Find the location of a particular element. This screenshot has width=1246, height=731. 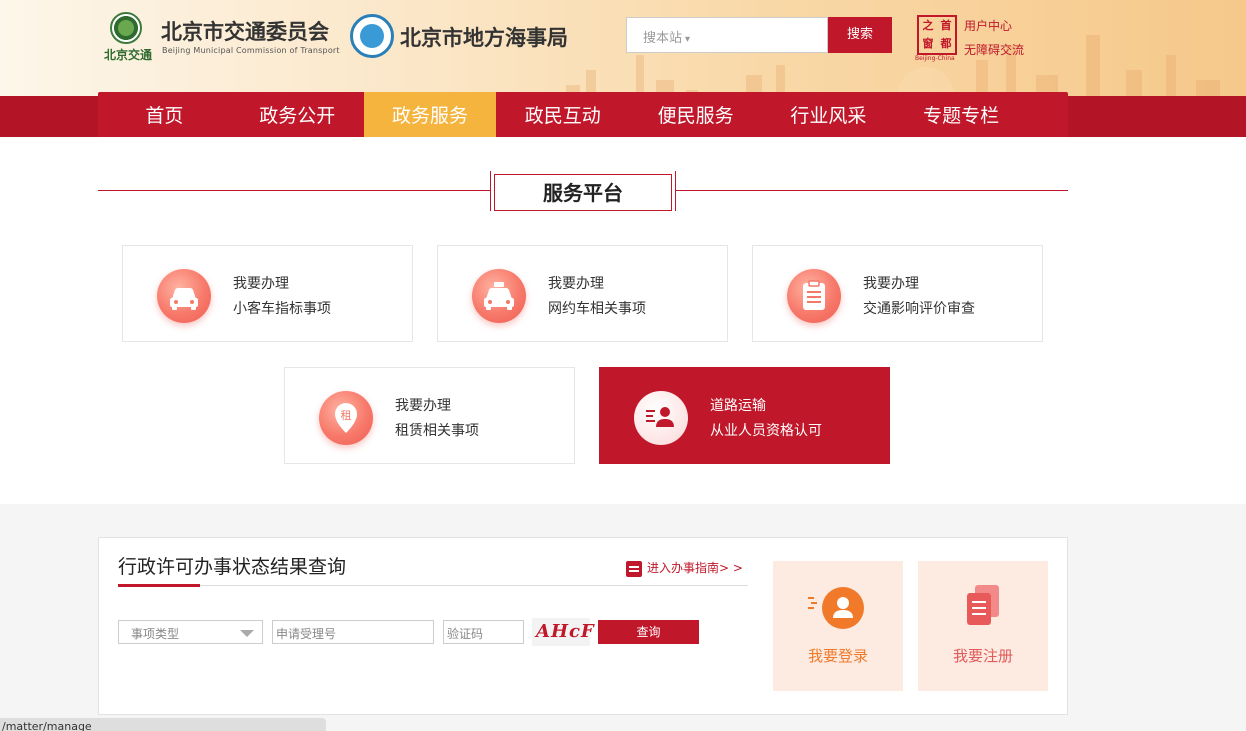

person-card-icon is located at coordinates (661, 418).